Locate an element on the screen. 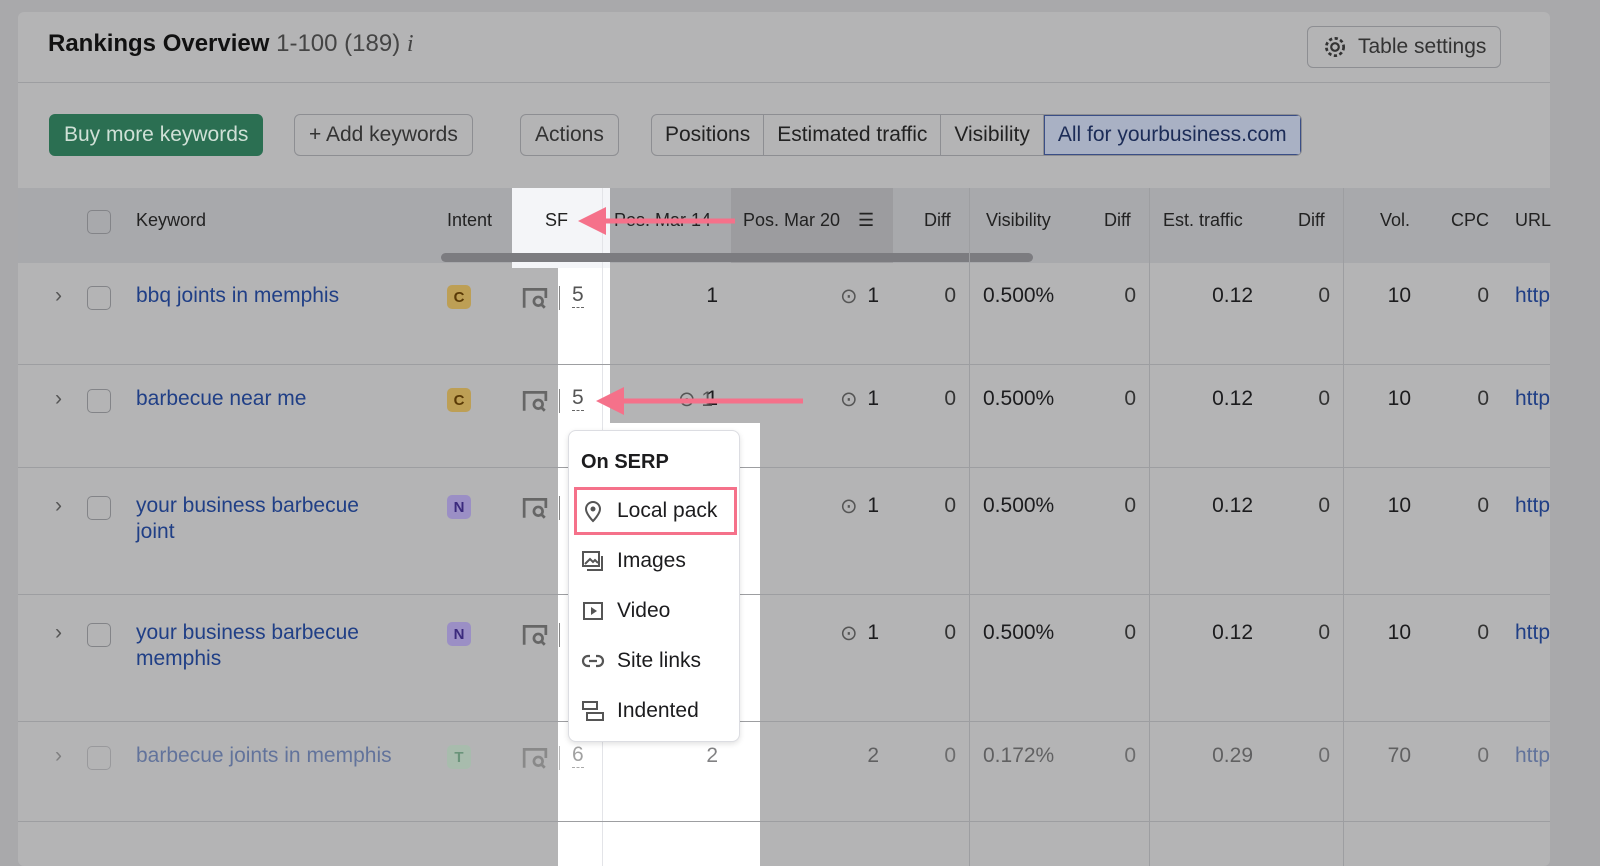 Image resolution: width=1600 pixels, height=866 pixels. annotation-arrows is located at coordinates (690, 311).